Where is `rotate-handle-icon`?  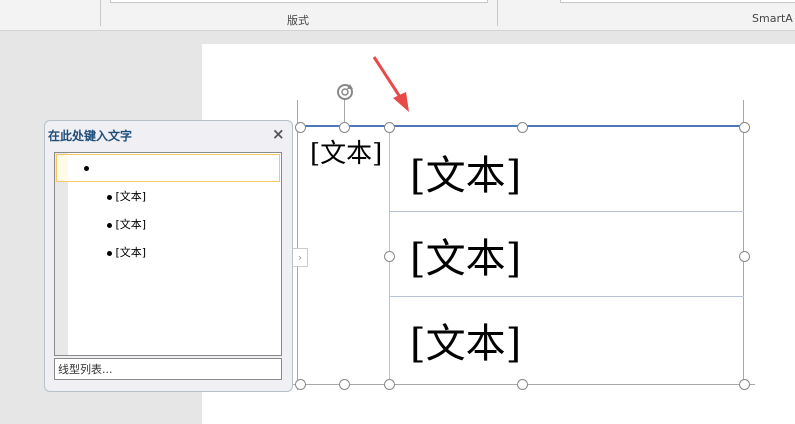
rotate-handle-icon is located at coordinates (345, 92).